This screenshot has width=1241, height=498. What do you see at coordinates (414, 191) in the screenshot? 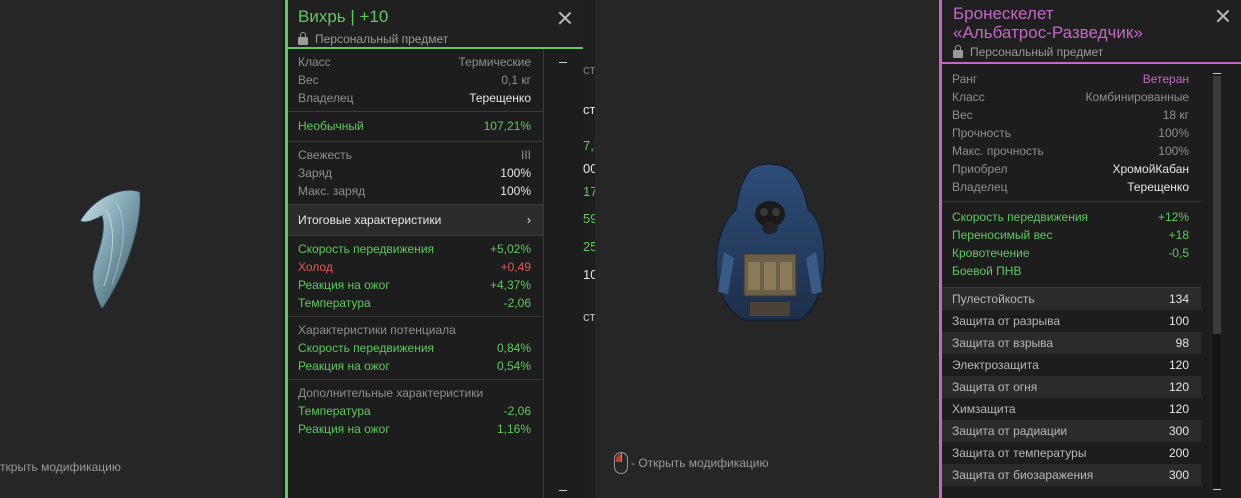
I see `stat-row: Макс. заряд 100%` at bounding box center [414, 191].